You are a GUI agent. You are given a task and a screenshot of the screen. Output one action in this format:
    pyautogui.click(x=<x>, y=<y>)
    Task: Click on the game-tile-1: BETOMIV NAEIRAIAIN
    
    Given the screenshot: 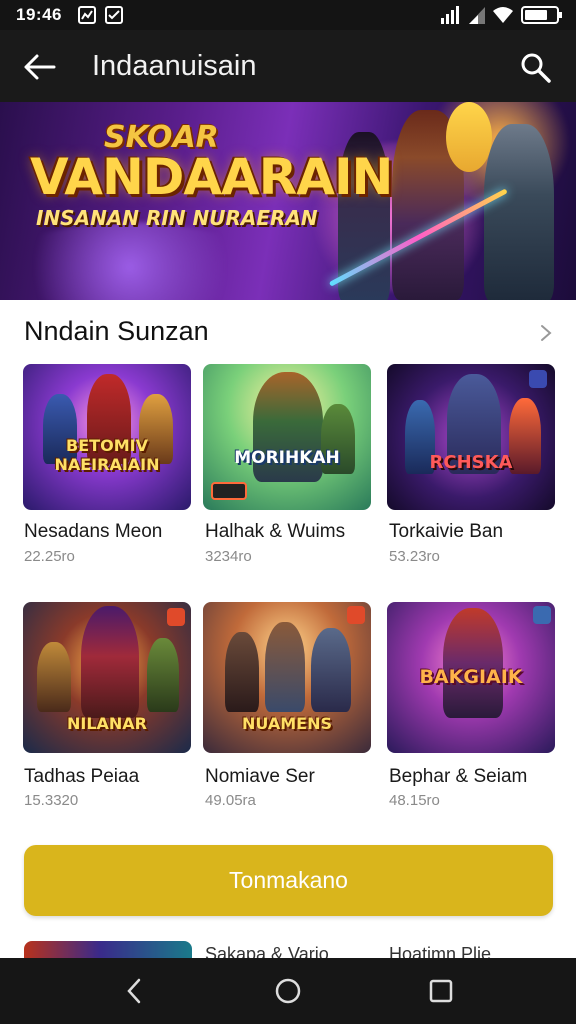 What is the action you would take?
    pyautogui.click(x=107, y=437)
    